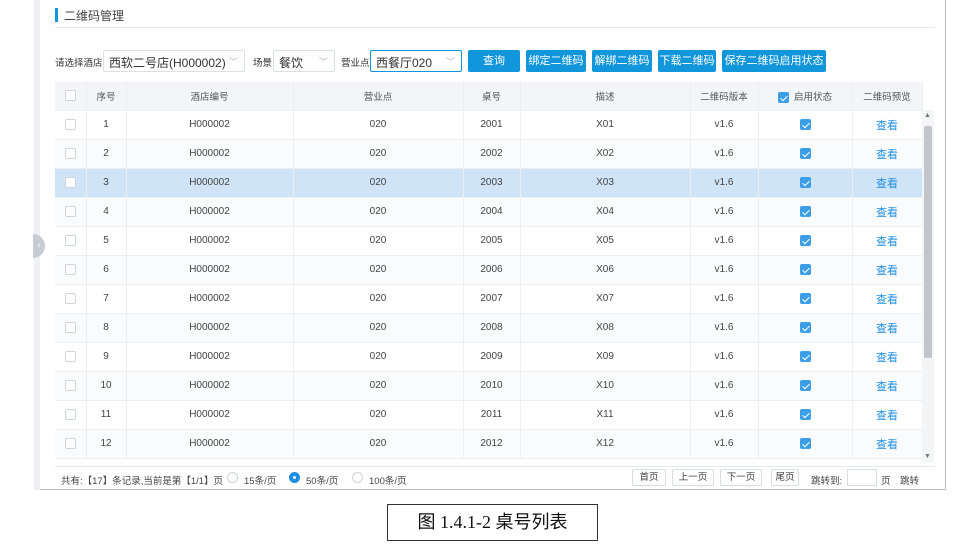 The height and width of the screenshot is (544, 964). Describe the element at coordinates (774, 61) in the screenshot. I see `save-qrcode-status-button: 保存二维码启用状态` at that location.